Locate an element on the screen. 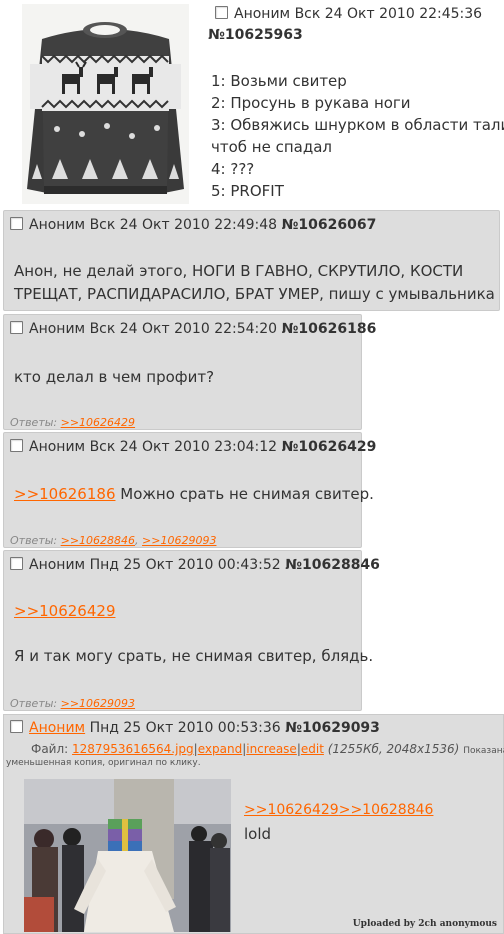 The image size is (504, 934). file-meta: (1255Кб, 2048x1536) is located at coordinates (393, 749).